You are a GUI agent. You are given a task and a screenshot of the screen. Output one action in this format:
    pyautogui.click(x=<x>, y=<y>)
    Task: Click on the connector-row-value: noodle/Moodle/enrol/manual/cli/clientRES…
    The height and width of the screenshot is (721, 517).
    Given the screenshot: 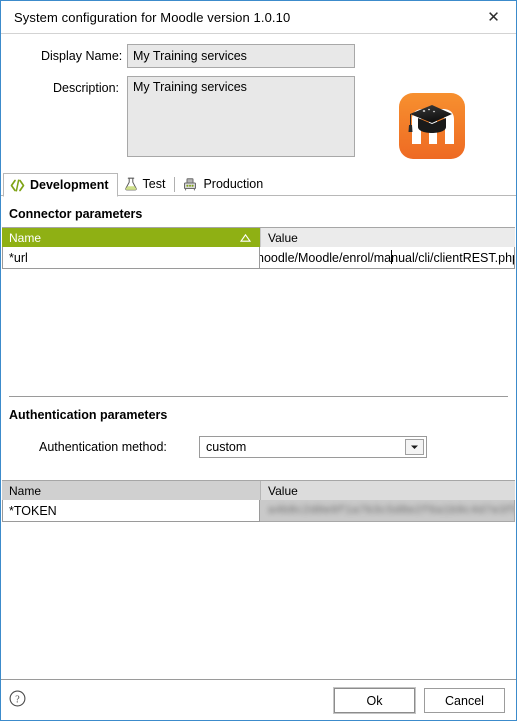 What is the action you would take?
    pyautogui.click(x=387, y=258)
    